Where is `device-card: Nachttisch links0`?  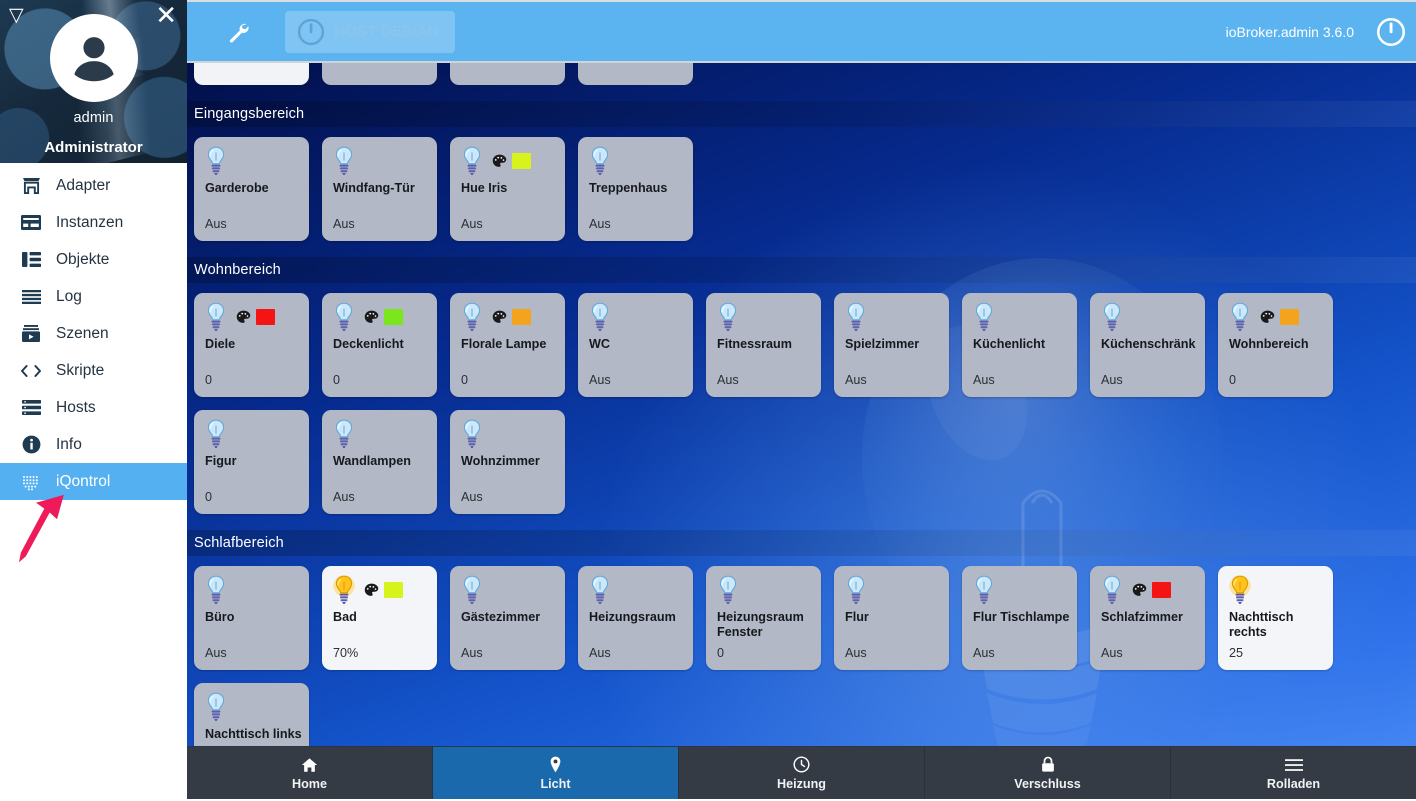
device-card: Nachttisch links0 is located at coordinates (251, 714).